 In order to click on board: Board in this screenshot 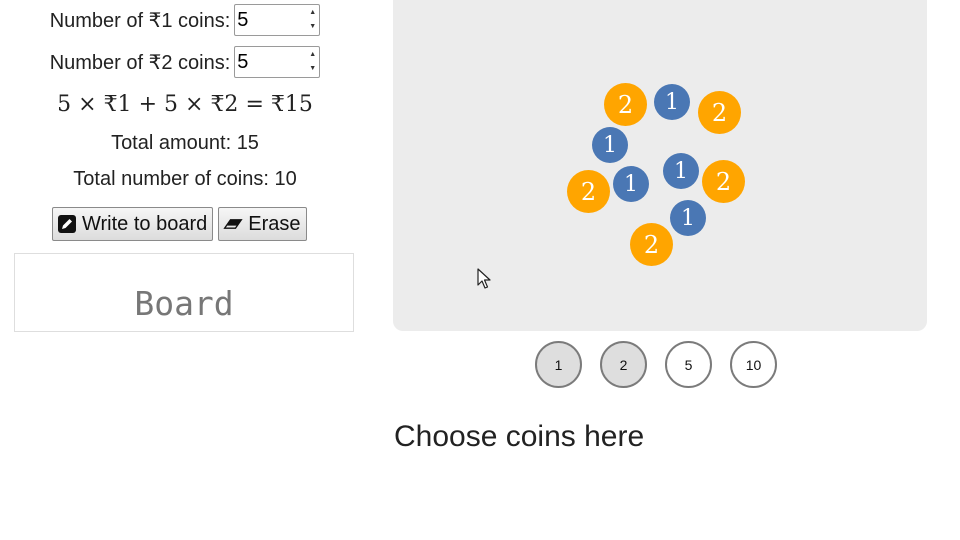, I will do `click(184, 292)`.